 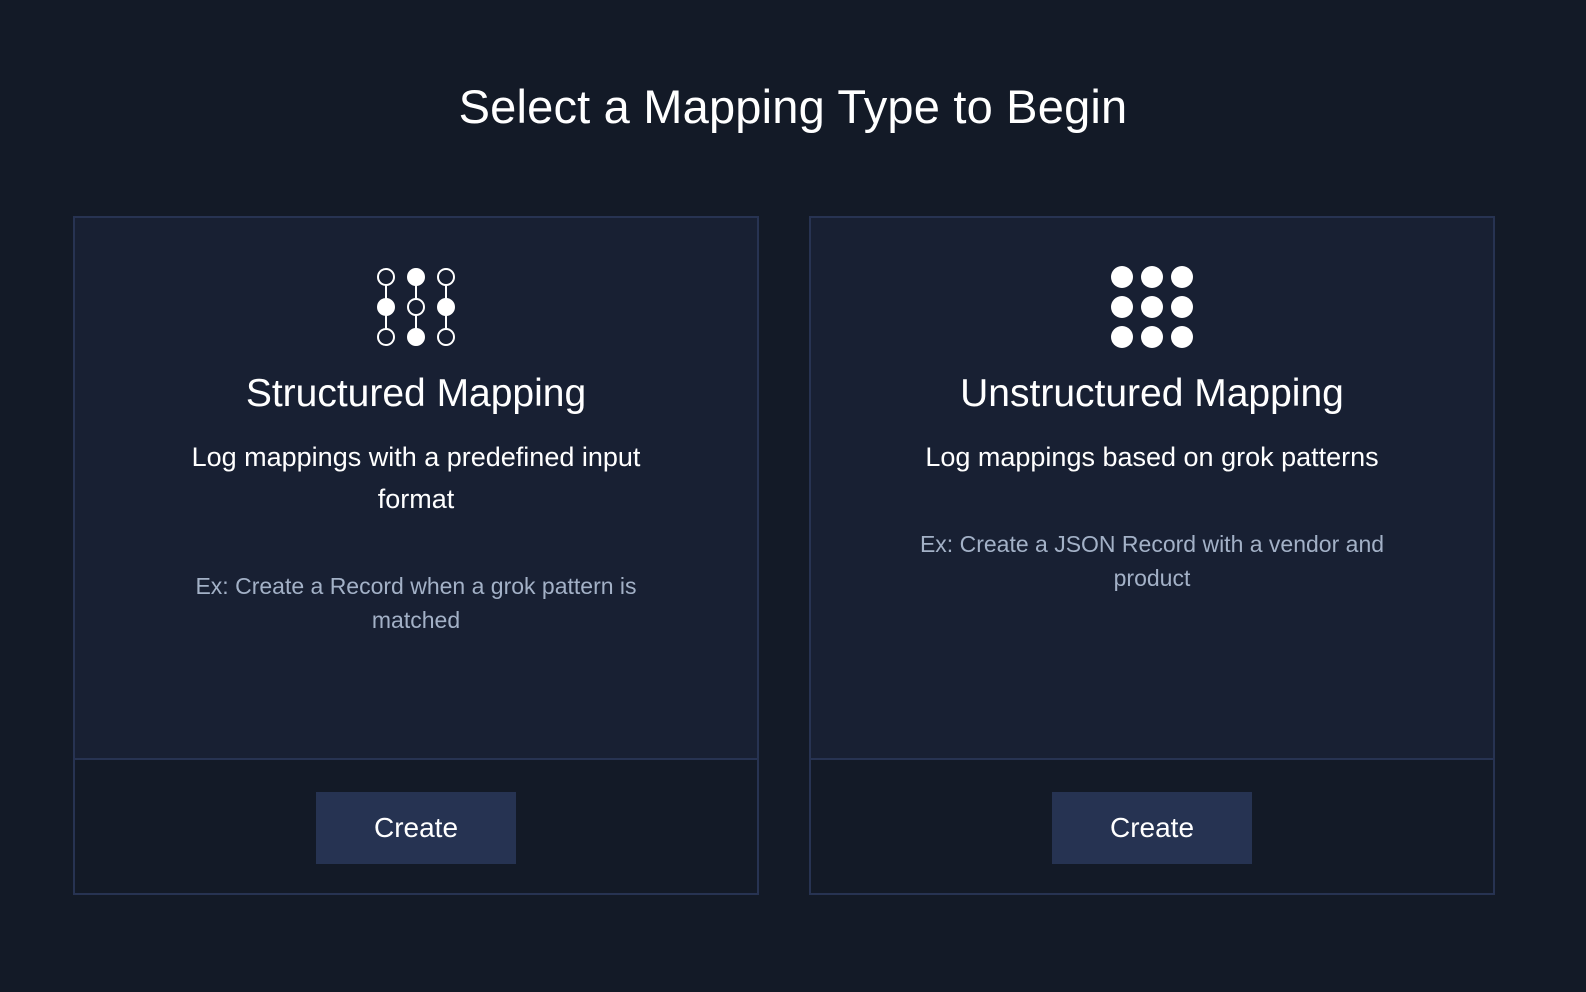 What do you see at coordinates (1152, 828) in the screenshot?
I see `create-unstructured-button: Create` at bounding box center [1152, 828].